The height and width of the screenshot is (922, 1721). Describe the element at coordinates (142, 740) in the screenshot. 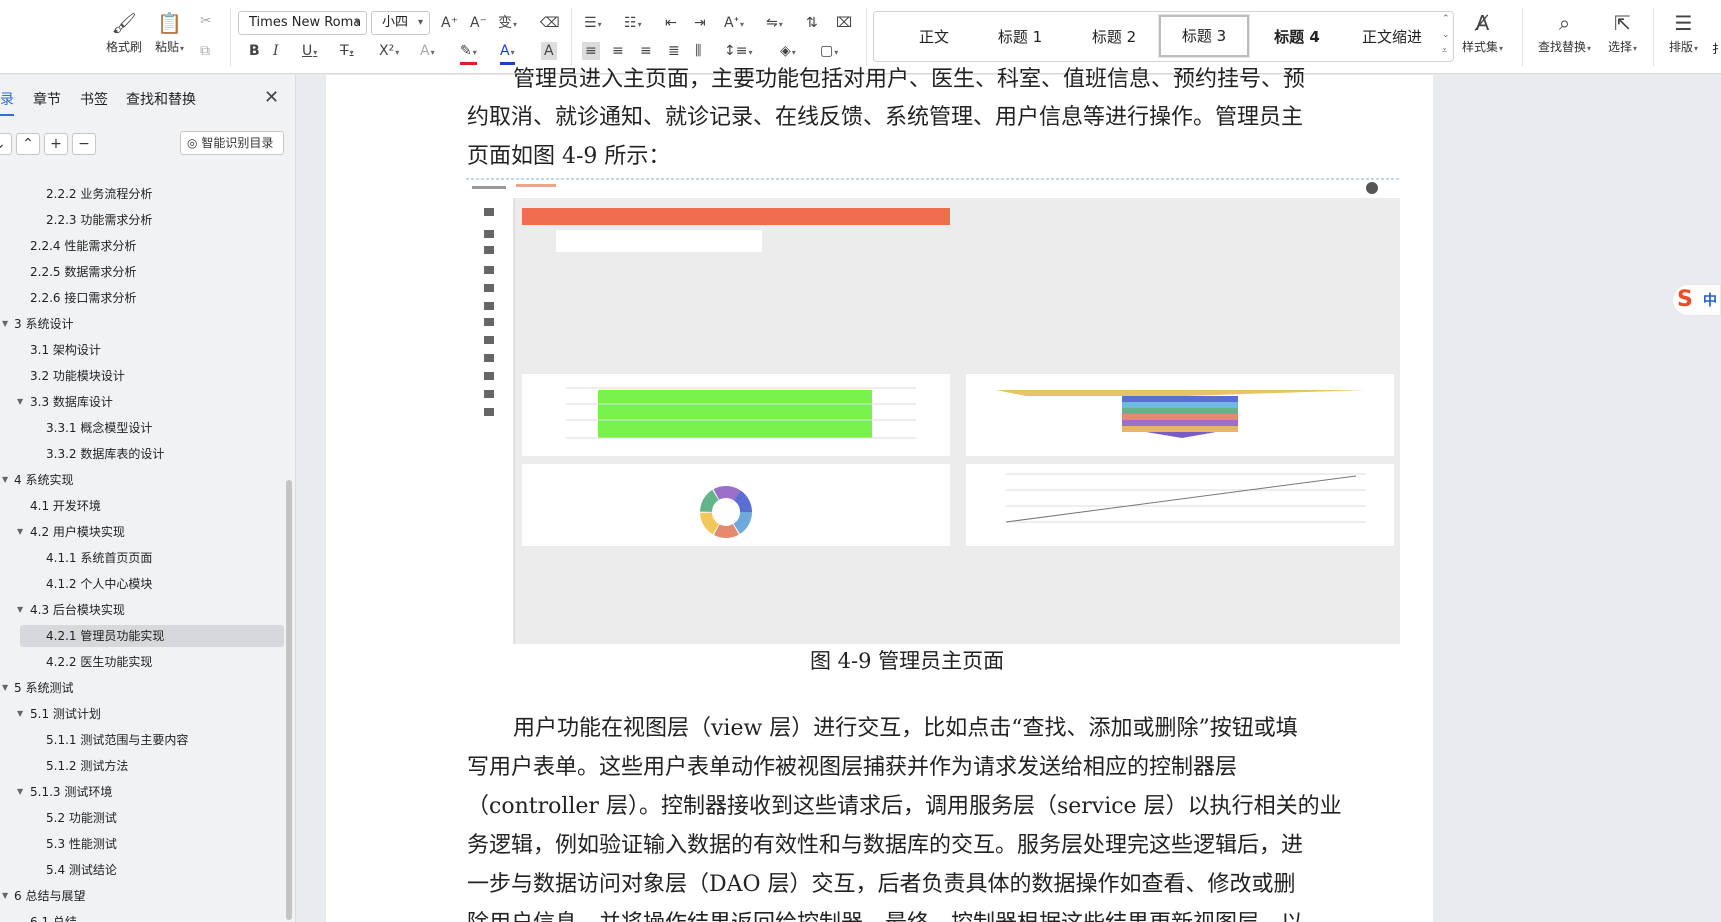

I see `toc-item: 5.1.1 测试范围与主要内容` at that location.